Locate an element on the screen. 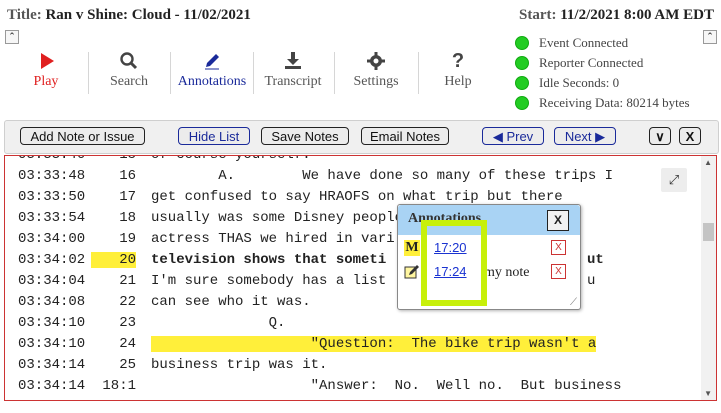  transcript-text-content: television shows that someti is located at coordinates (269, 260).